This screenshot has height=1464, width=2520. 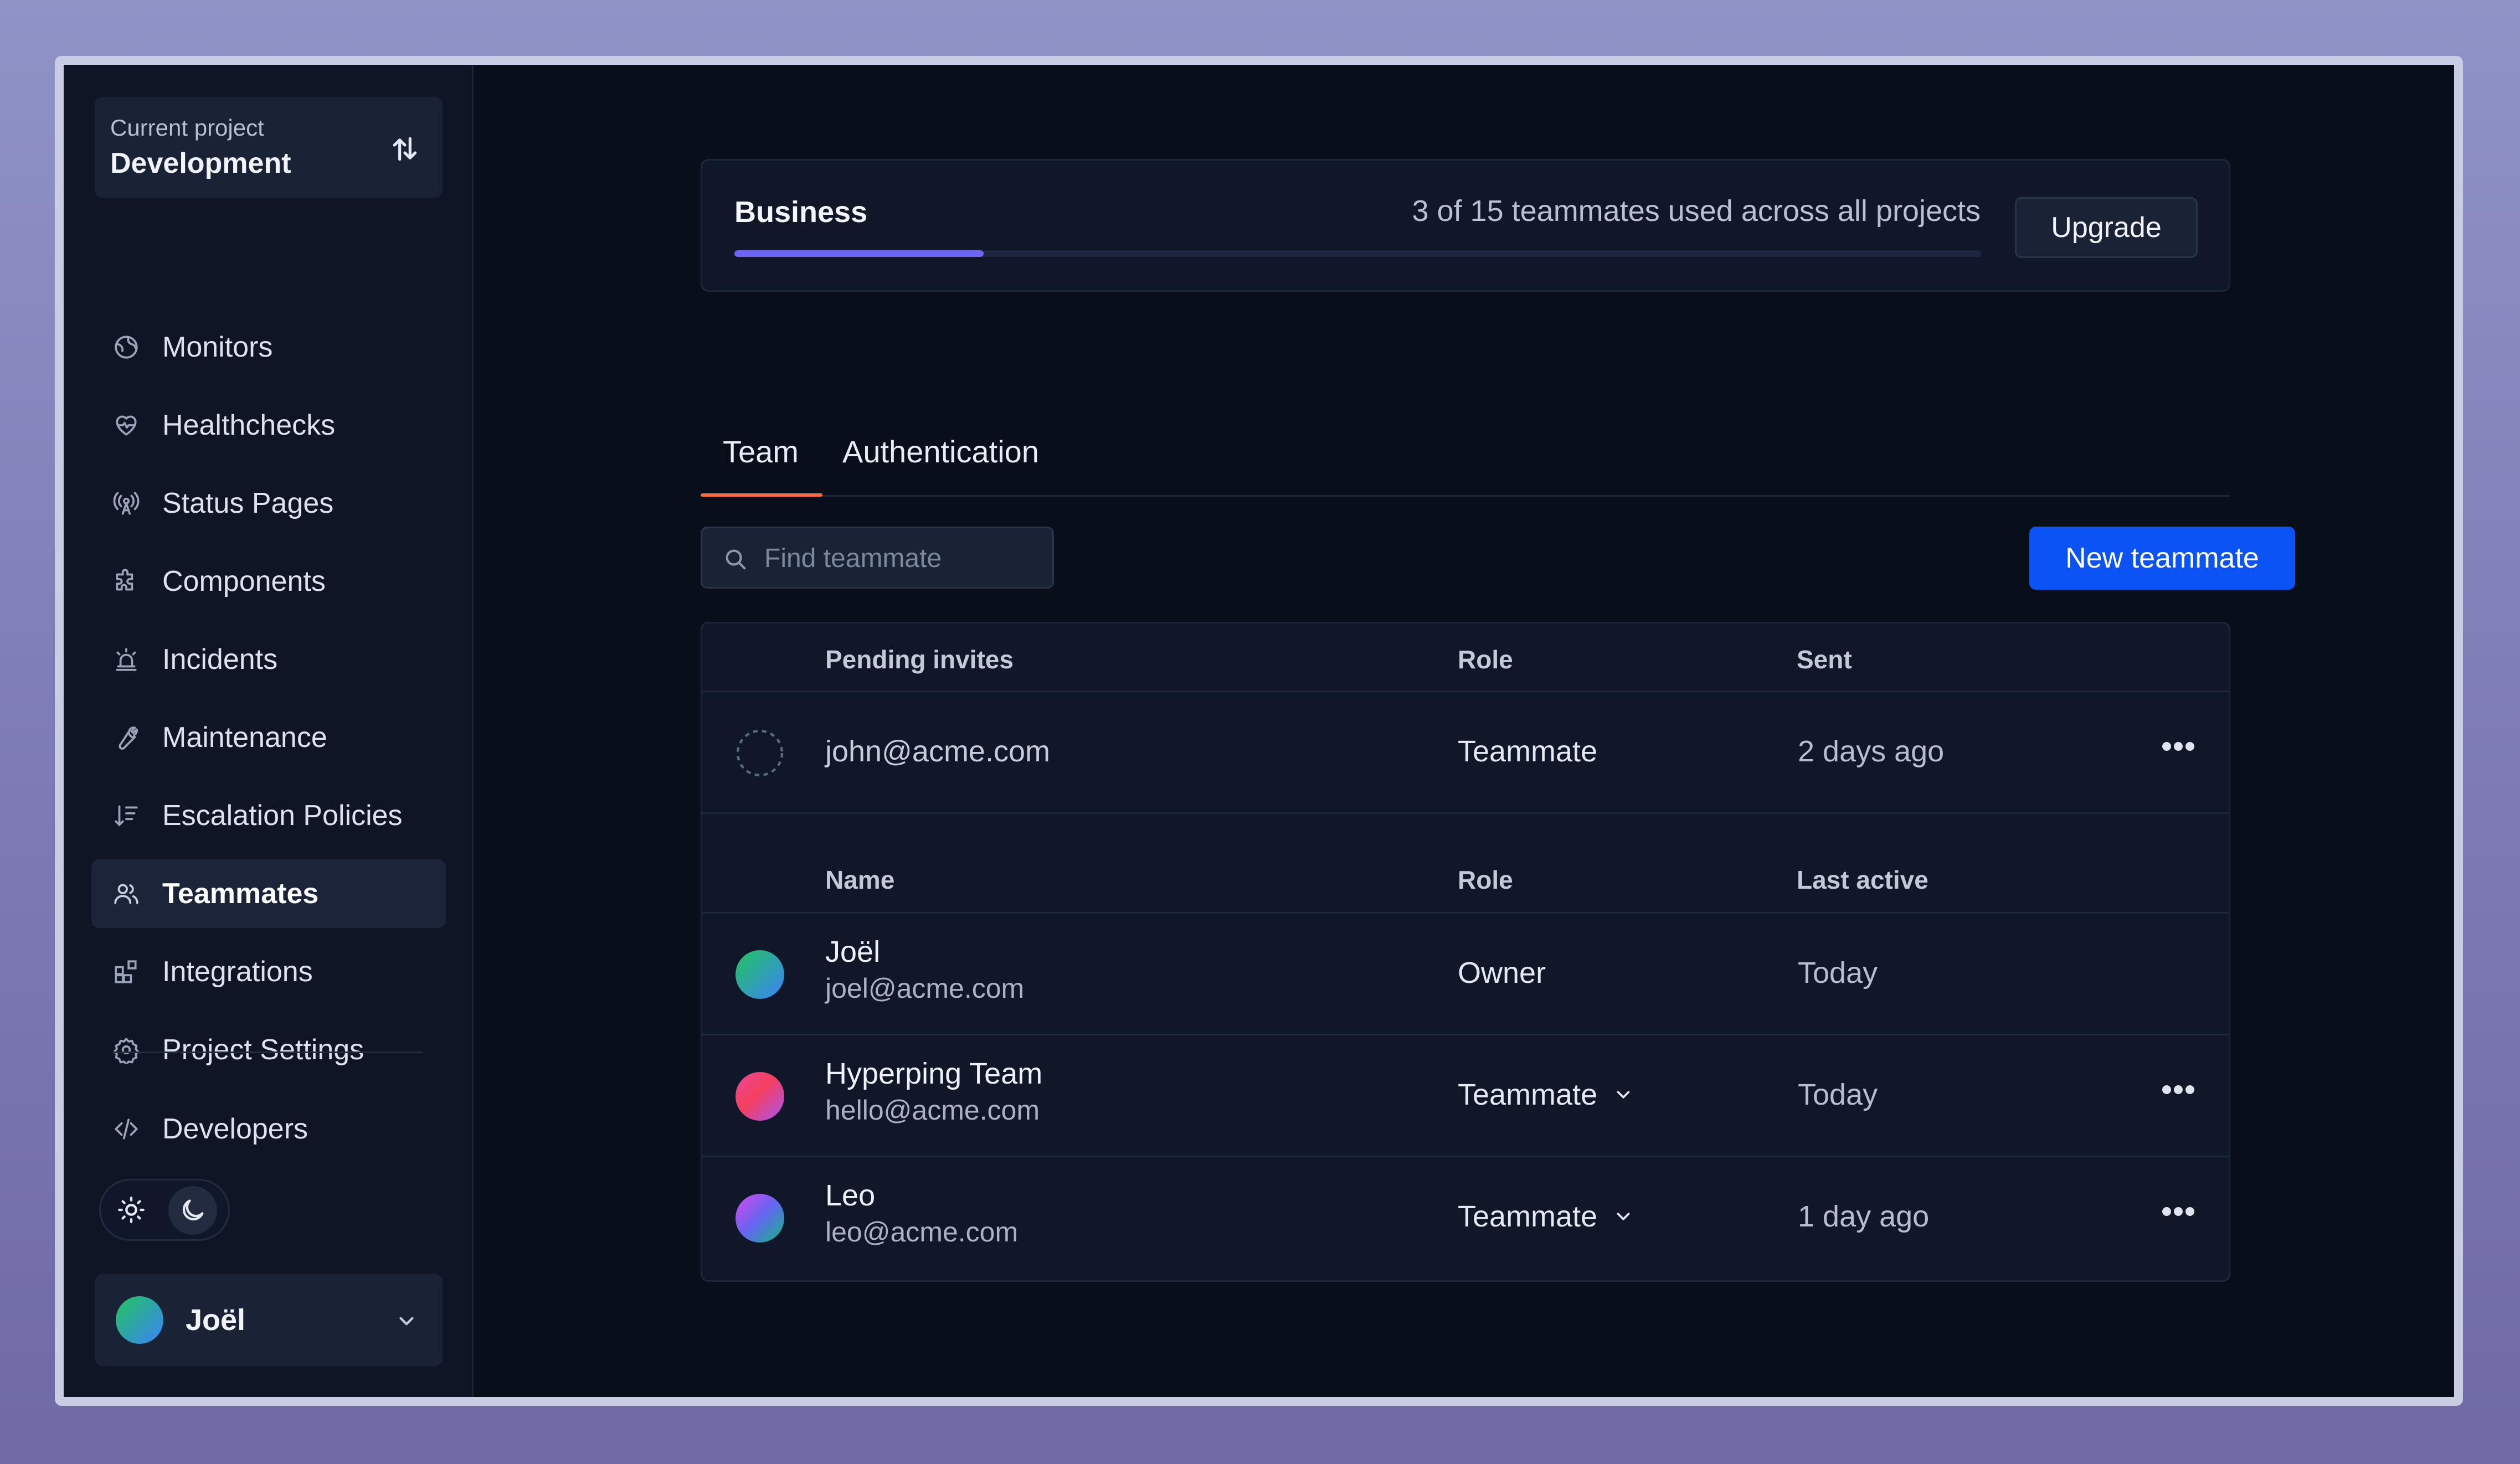 I want to click on tab-authentication: Authentication, so click(x=940, y=452).